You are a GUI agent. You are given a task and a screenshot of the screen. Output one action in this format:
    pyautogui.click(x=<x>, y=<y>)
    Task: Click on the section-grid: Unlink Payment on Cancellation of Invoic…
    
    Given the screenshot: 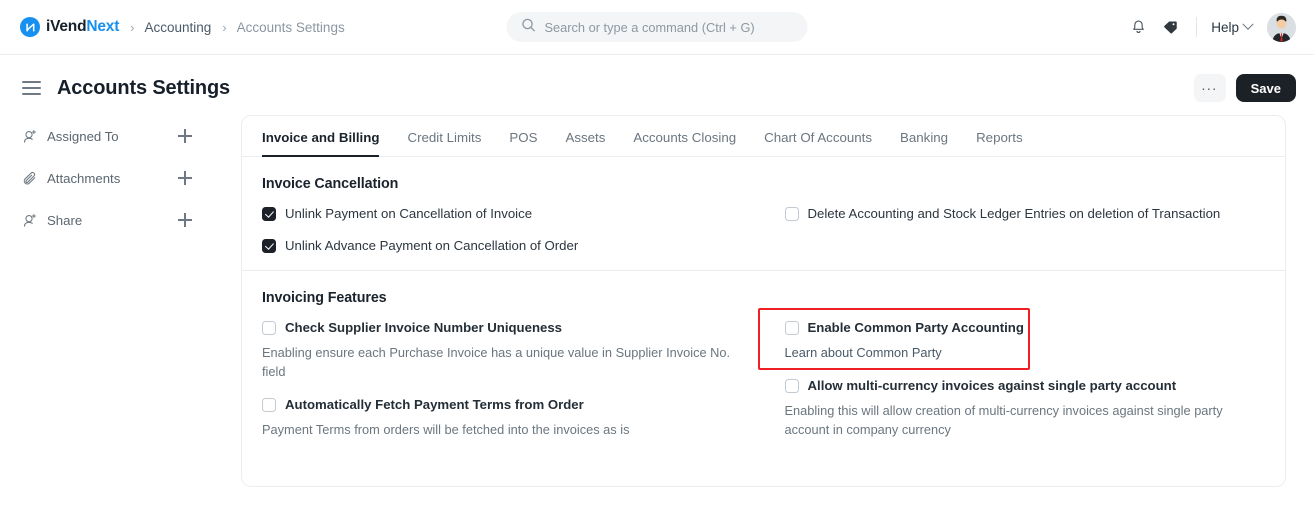 What is the action you would take?
    pyautogui.click(x=763, y=236)
    